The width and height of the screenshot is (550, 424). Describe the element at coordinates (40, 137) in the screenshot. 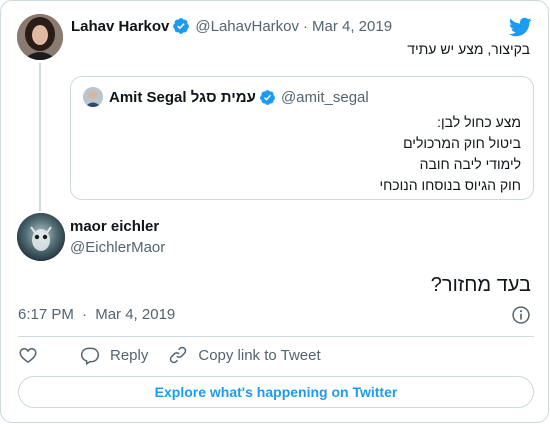

I see `thread-connector-line` at that location.